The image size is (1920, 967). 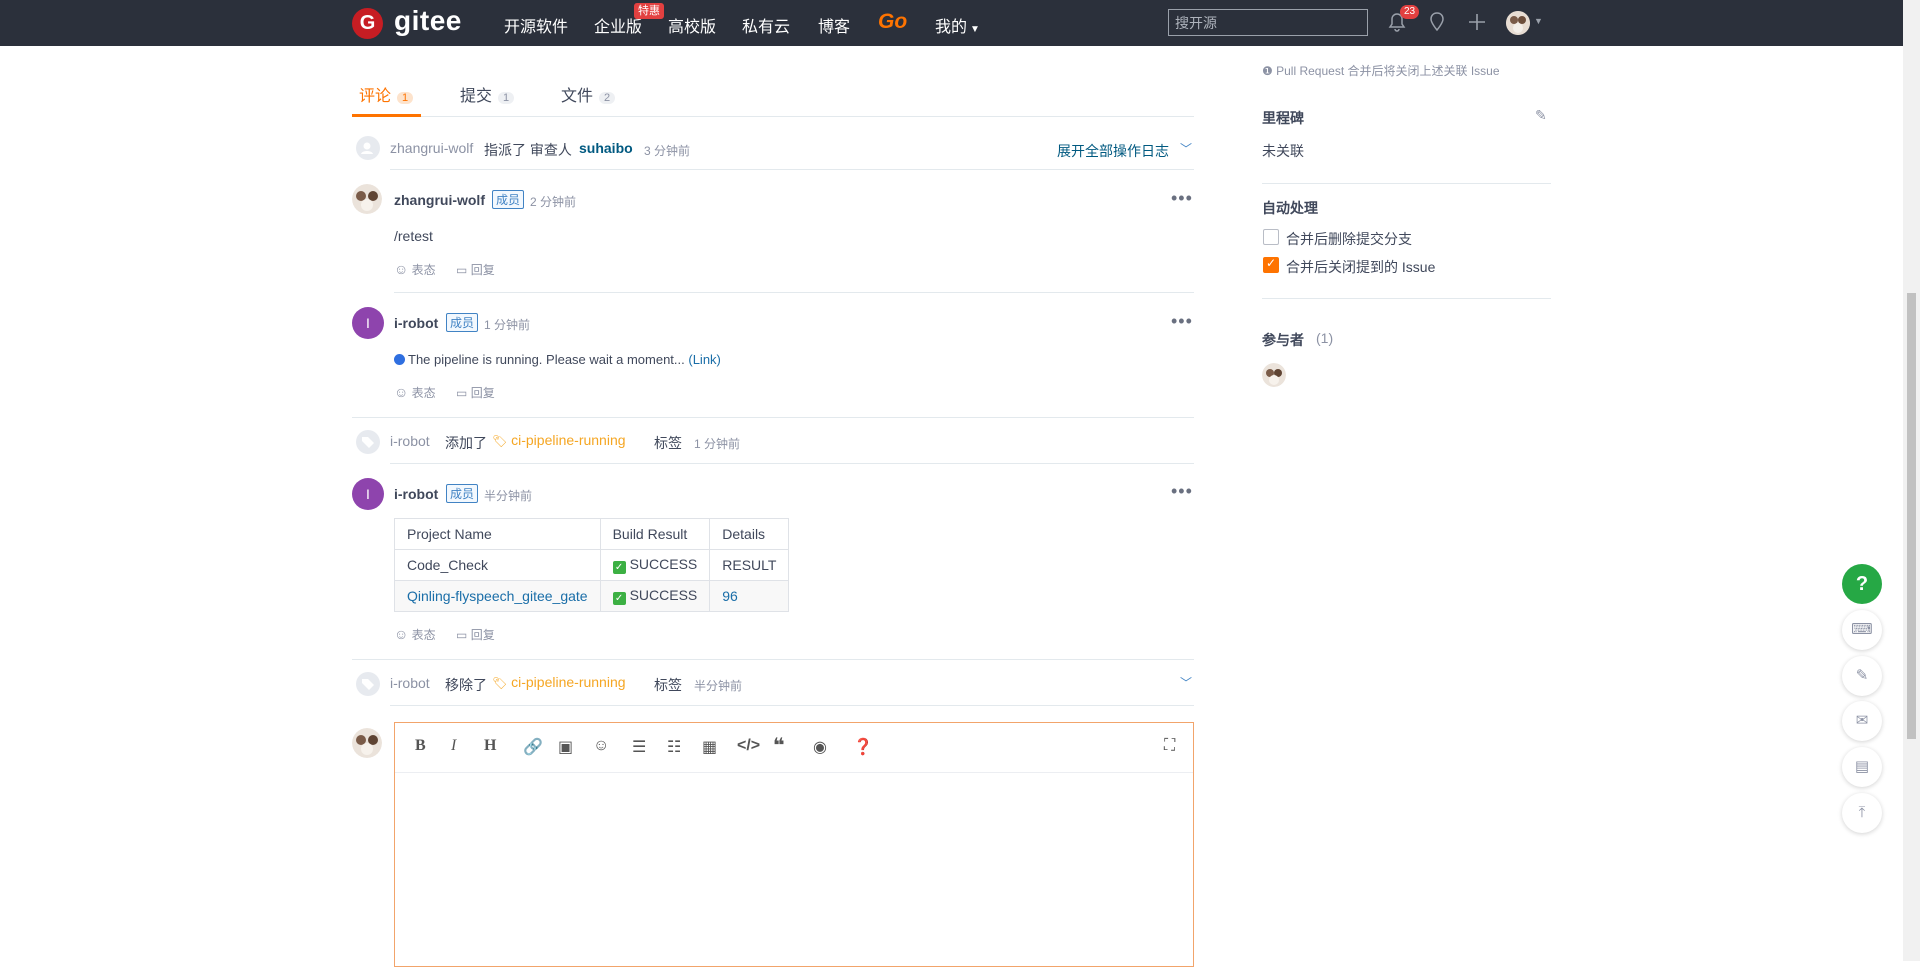 I want to click on preview-eye-icon: ◉, so click(x=820, y=747).